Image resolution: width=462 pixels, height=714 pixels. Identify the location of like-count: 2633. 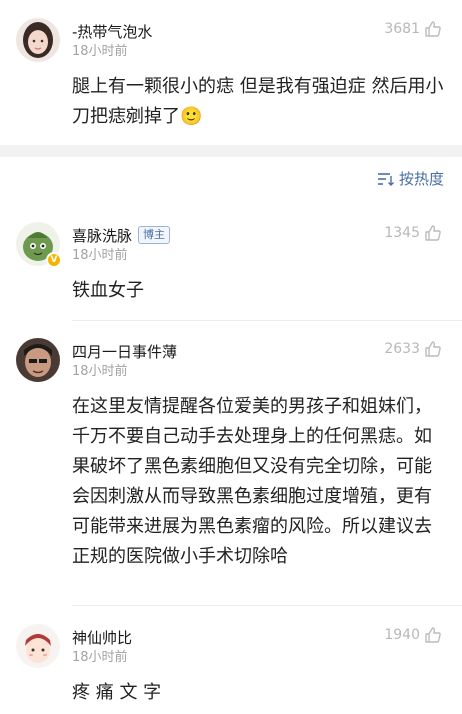
(402, 349).